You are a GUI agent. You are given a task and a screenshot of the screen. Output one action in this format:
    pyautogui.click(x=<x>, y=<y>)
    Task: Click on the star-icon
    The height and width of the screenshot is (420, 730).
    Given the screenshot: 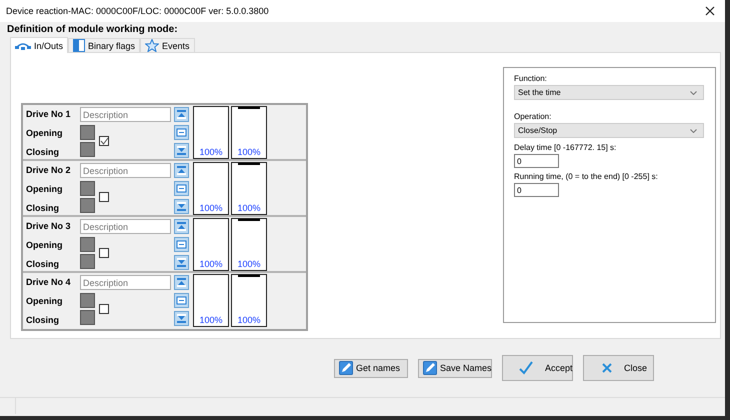 What is the action you would take?
    pyautogui.click(x=152, y=45)
    